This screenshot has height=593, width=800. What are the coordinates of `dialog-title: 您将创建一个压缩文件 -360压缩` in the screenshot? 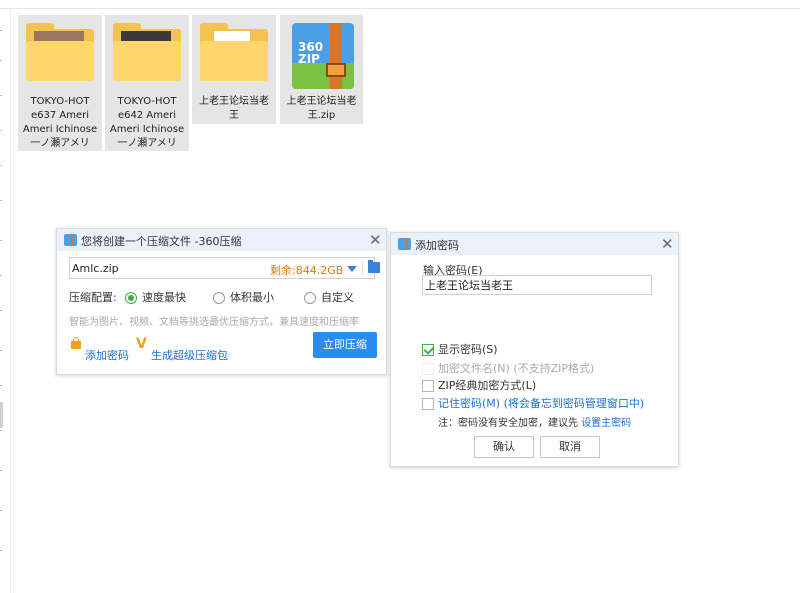 It's located at (161, 241).